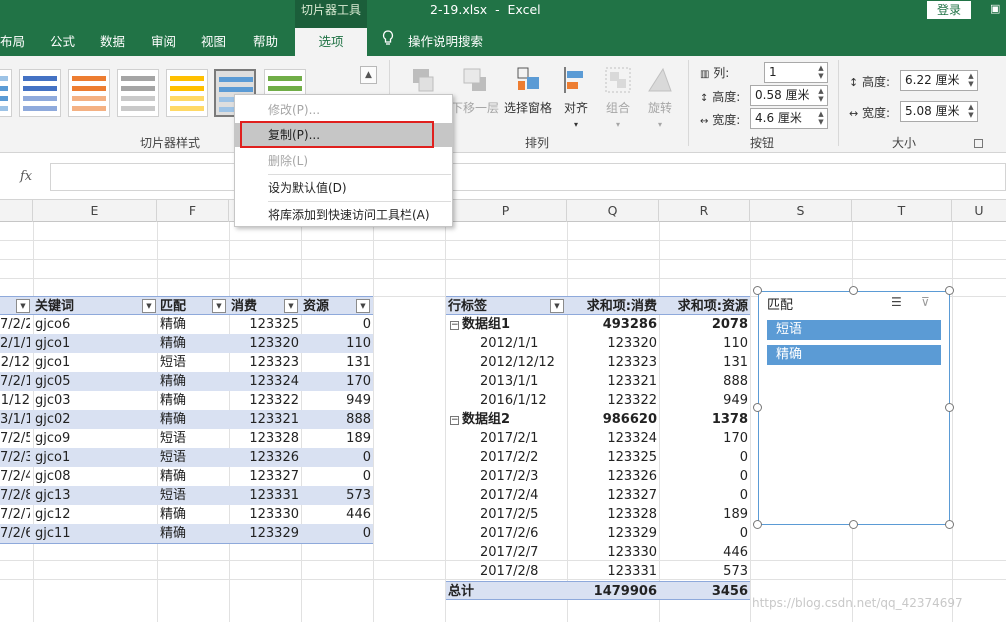  Describe the element at coordinates (15, 343) in the screenshot. I see `table-cell: 2/1/1` at that location.